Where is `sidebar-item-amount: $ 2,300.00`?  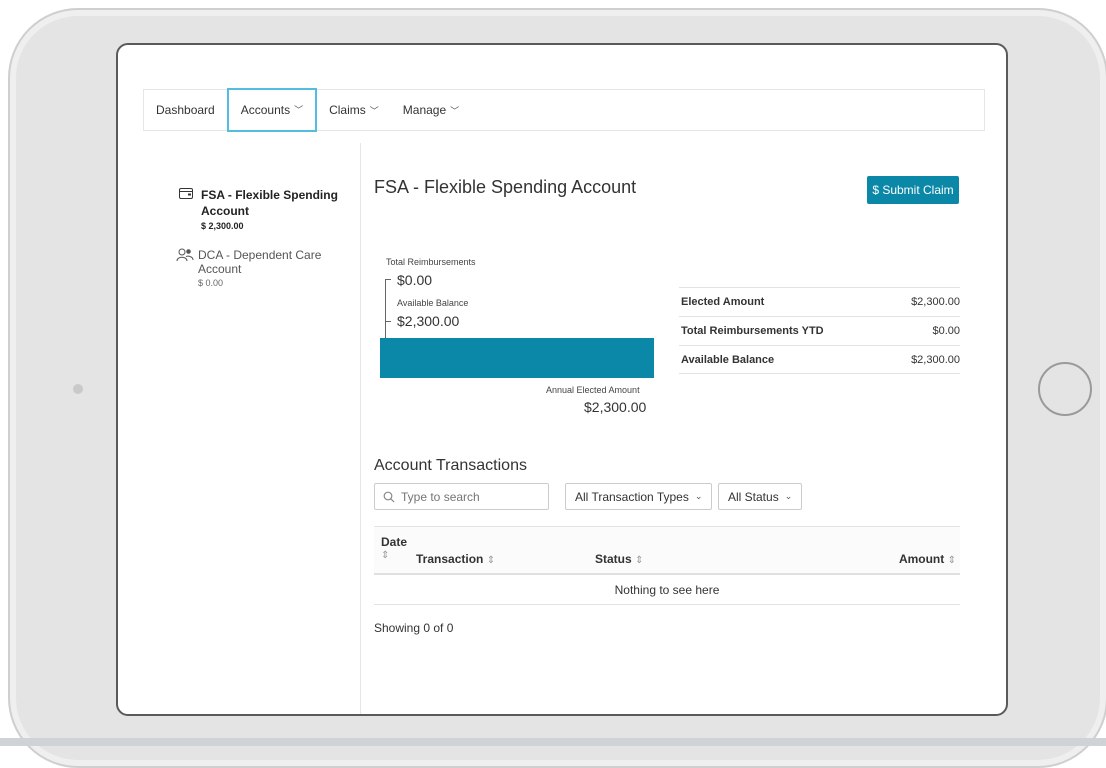
sidebar-item-amount: $ 2,300.00 is located at coordinates (222, 226).